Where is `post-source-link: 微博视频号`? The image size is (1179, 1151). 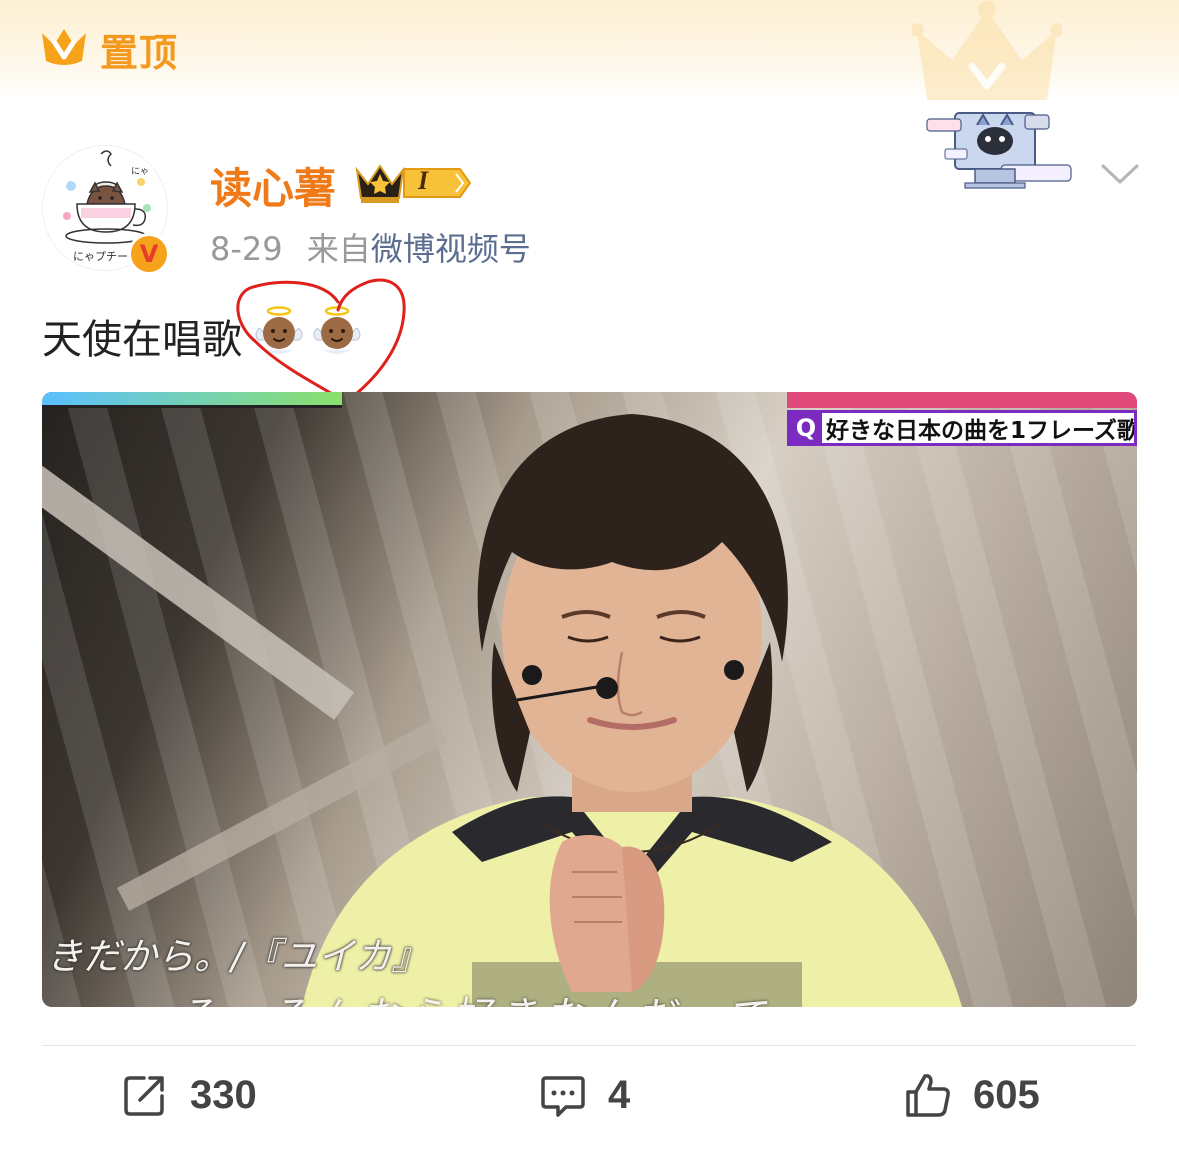
post-source-link: 微博视频号 is located at coordinates (451, 249).